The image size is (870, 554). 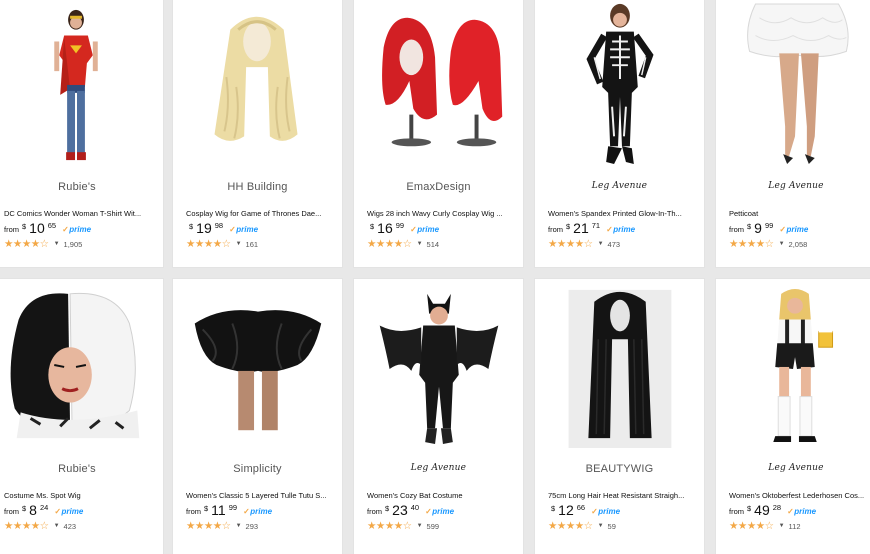 What do you see at coordinates (798, 213) in the screenshot?
I see `product-title: Petticoat` at bounding box center [798, 213].